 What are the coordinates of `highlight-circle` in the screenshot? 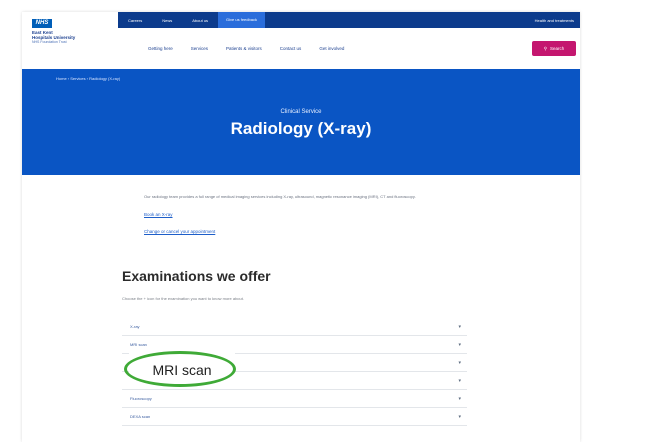 It's located at (180, 369).